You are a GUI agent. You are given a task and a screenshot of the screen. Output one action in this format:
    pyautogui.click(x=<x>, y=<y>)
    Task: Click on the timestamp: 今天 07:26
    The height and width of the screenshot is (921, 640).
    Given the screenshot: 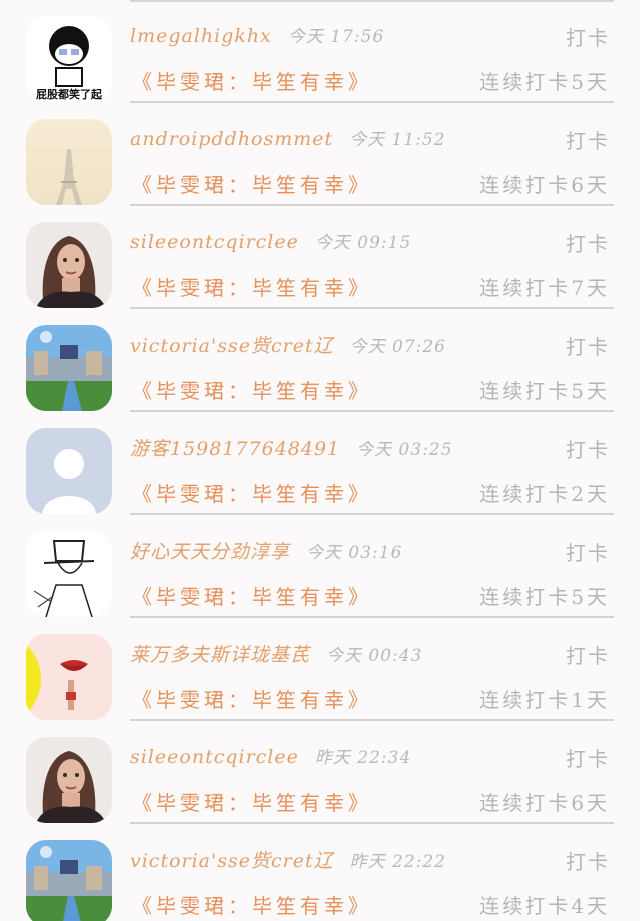 What is the action you would take?
    pyautogui.click(x=397, y=347)
    